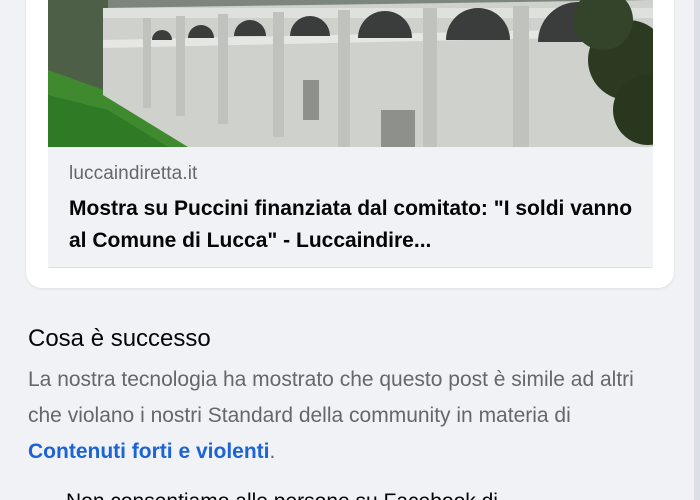  Describe the element at coordinates (272, 451) in the screenshot. I see `section-body-end: .` at that location.